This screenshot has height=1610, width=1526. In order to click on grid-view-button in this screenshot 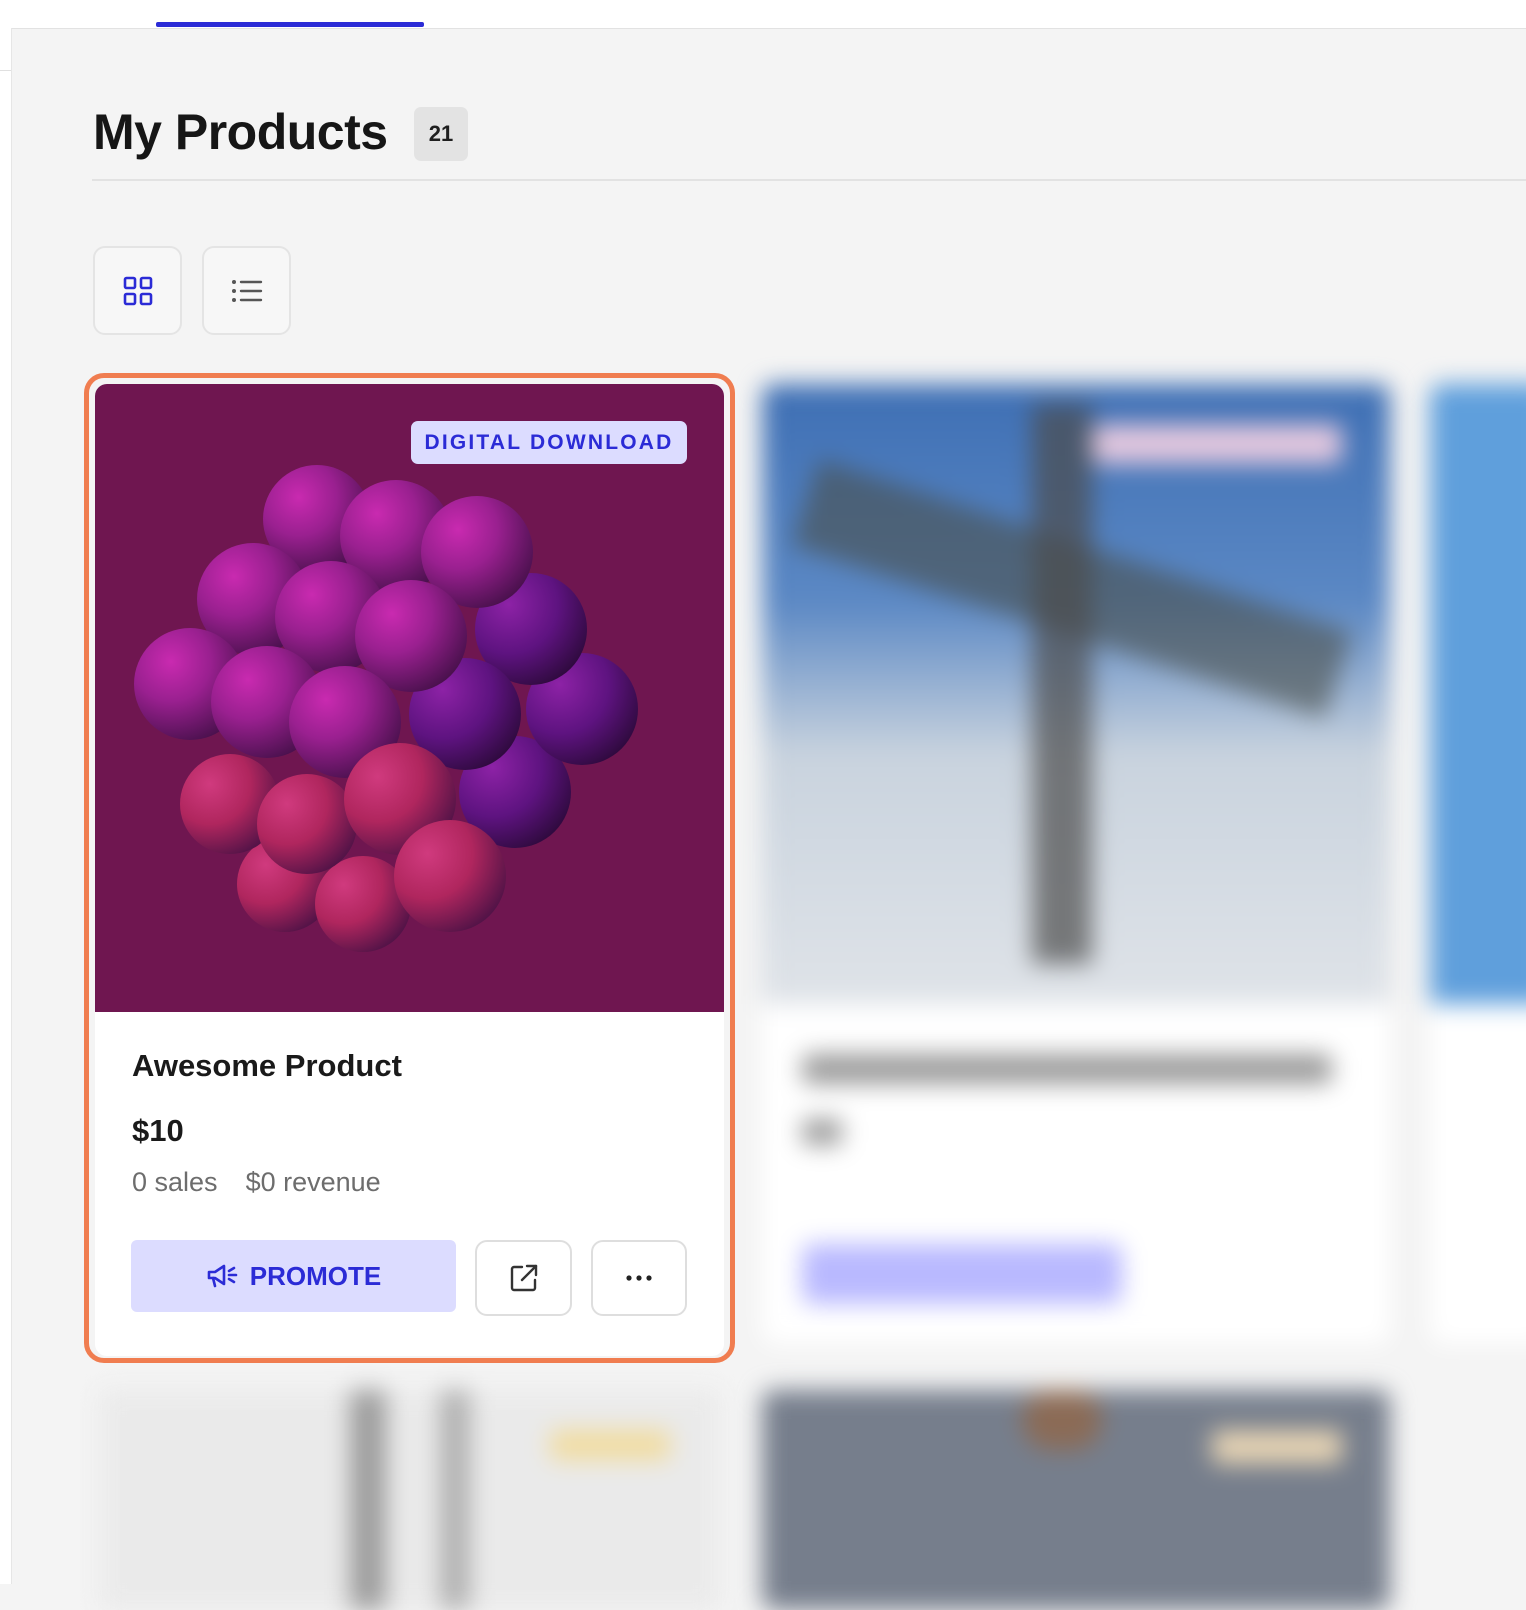, I will do `click(137, 290)`.